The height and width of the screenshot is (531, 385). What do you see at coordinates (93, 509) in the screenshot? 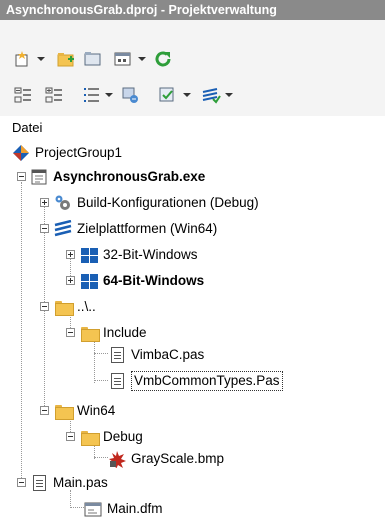
I see `form-file-icon` at bounding box center [93, 509].